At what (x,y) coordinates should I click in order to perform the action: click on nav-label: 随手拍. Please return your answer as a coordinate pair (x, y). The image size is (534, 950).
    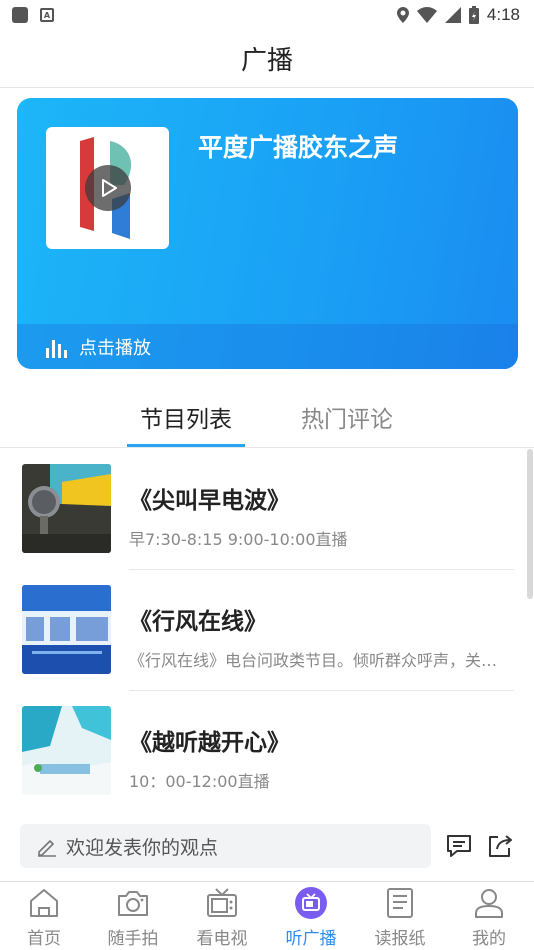
    Looking at the image, I should click on (133, 939).